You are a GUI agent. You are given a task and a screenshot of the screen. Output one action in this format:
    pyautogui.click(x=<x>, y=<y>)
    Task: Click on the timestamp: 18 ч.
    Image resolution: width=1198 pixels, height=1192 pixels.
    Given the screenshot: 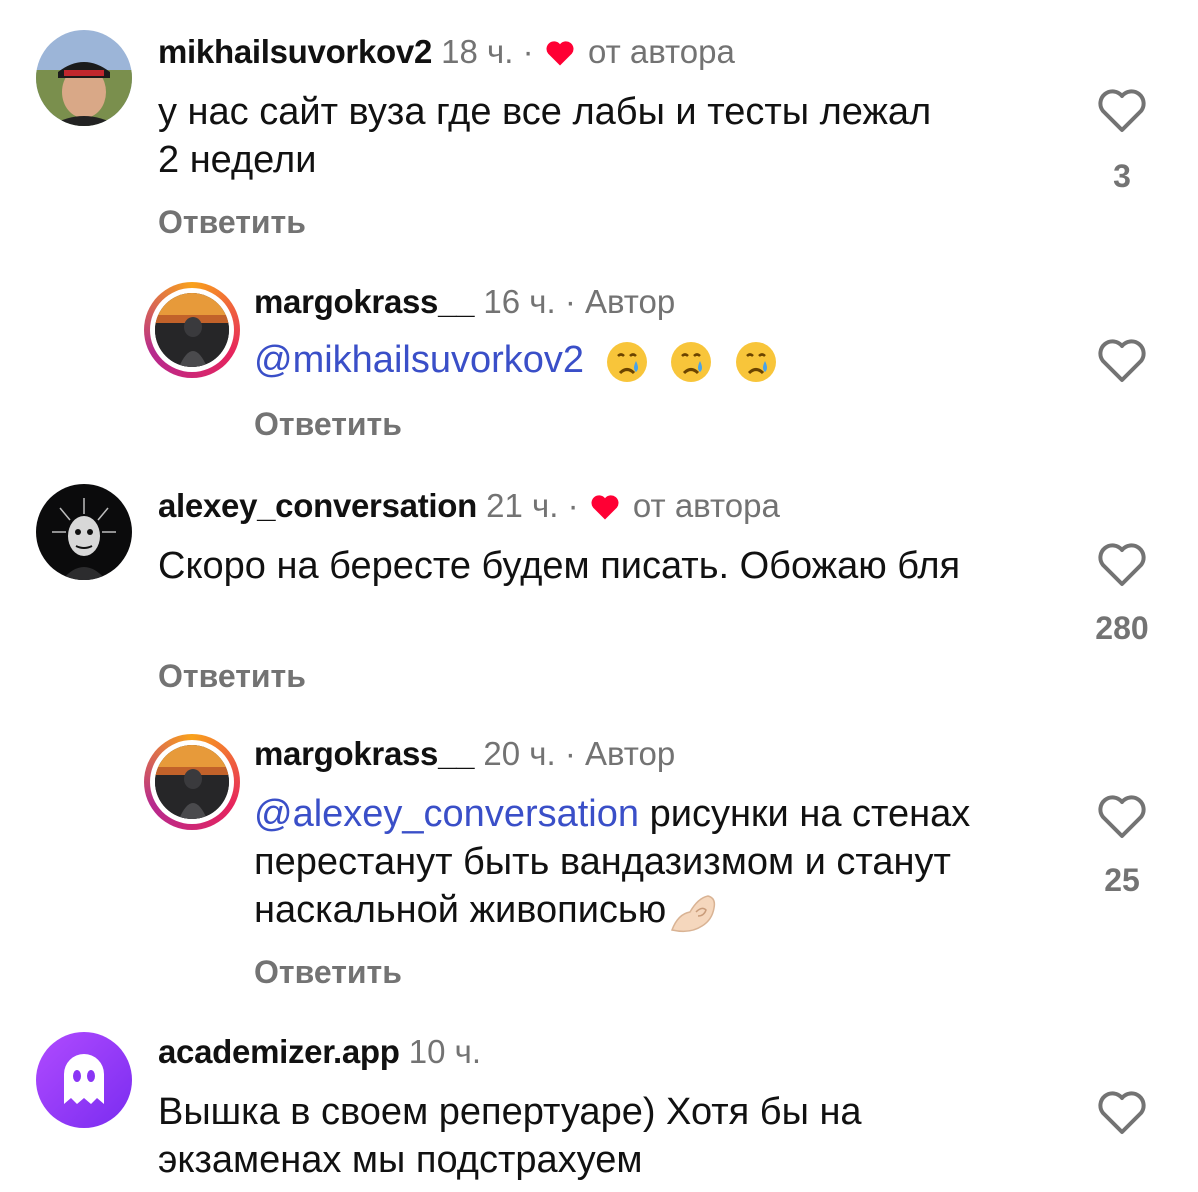 What is the action you would take?
    pyautogui.click(x=477, y=51)
    